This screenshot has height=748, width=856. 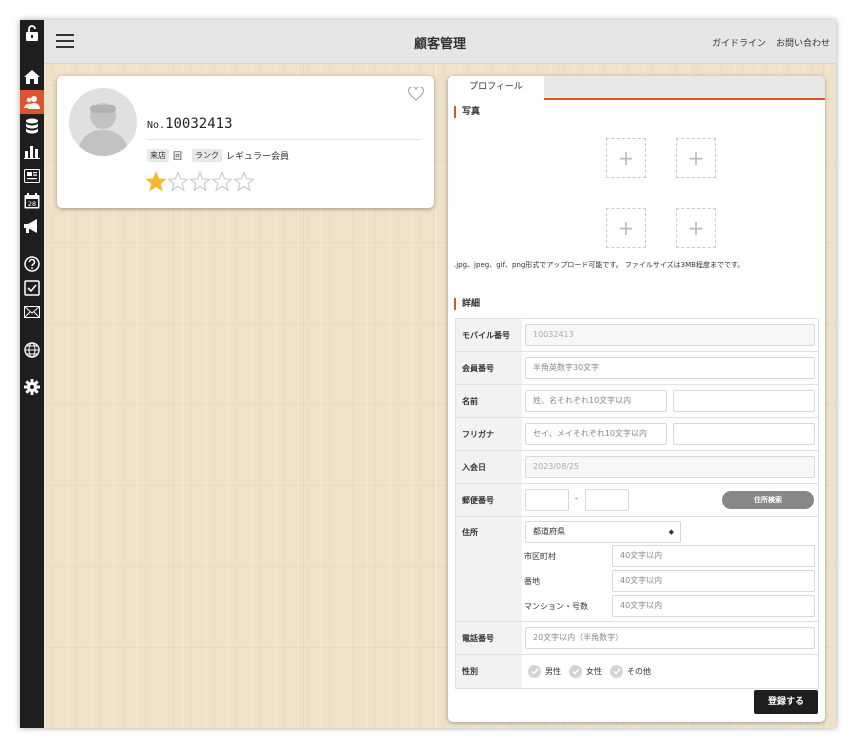 I want to click on card-divider, so click(x=284, y=139).